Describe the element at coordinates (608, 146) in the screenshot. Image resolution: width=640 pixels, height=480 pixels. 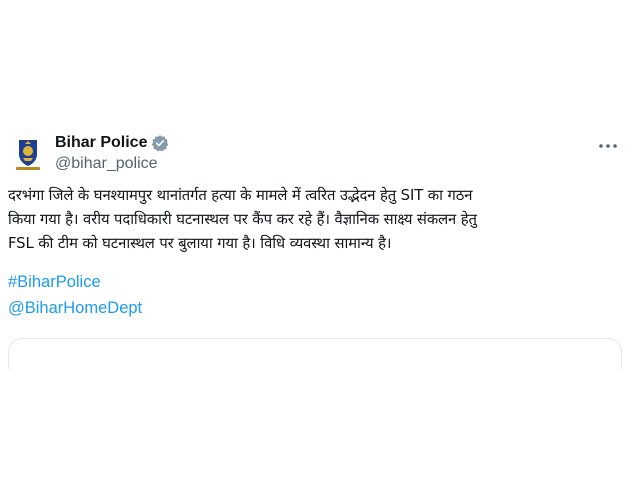
I see `more-options-icon` at that location.